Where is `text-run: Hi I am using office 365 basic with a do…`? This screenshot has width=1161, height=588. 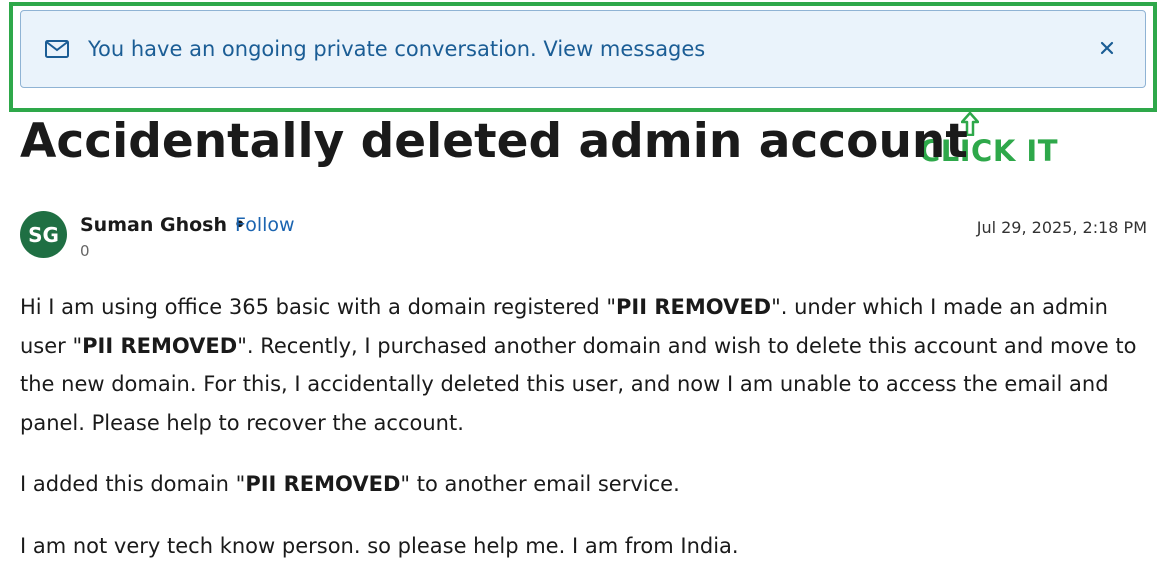 text-run: Hi I am using office 365 basic with a do… is located at coordinates (318, 307).